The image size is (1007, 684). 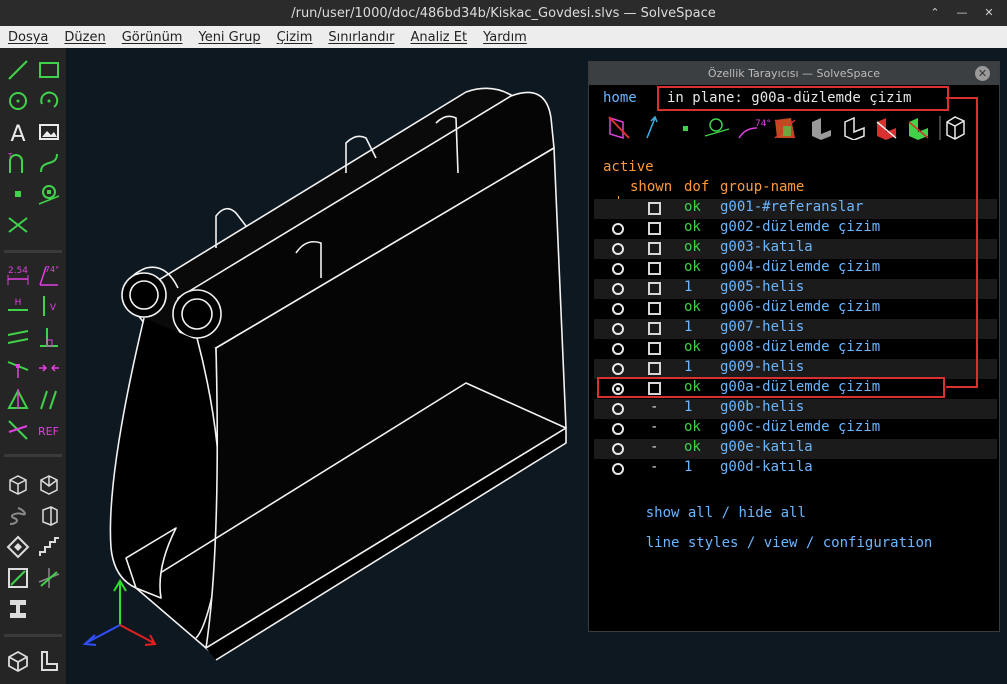 What do you see at coordinates (18, 516) in the screenshot?
I see `helix-icon` at bounding box center [18, 516].